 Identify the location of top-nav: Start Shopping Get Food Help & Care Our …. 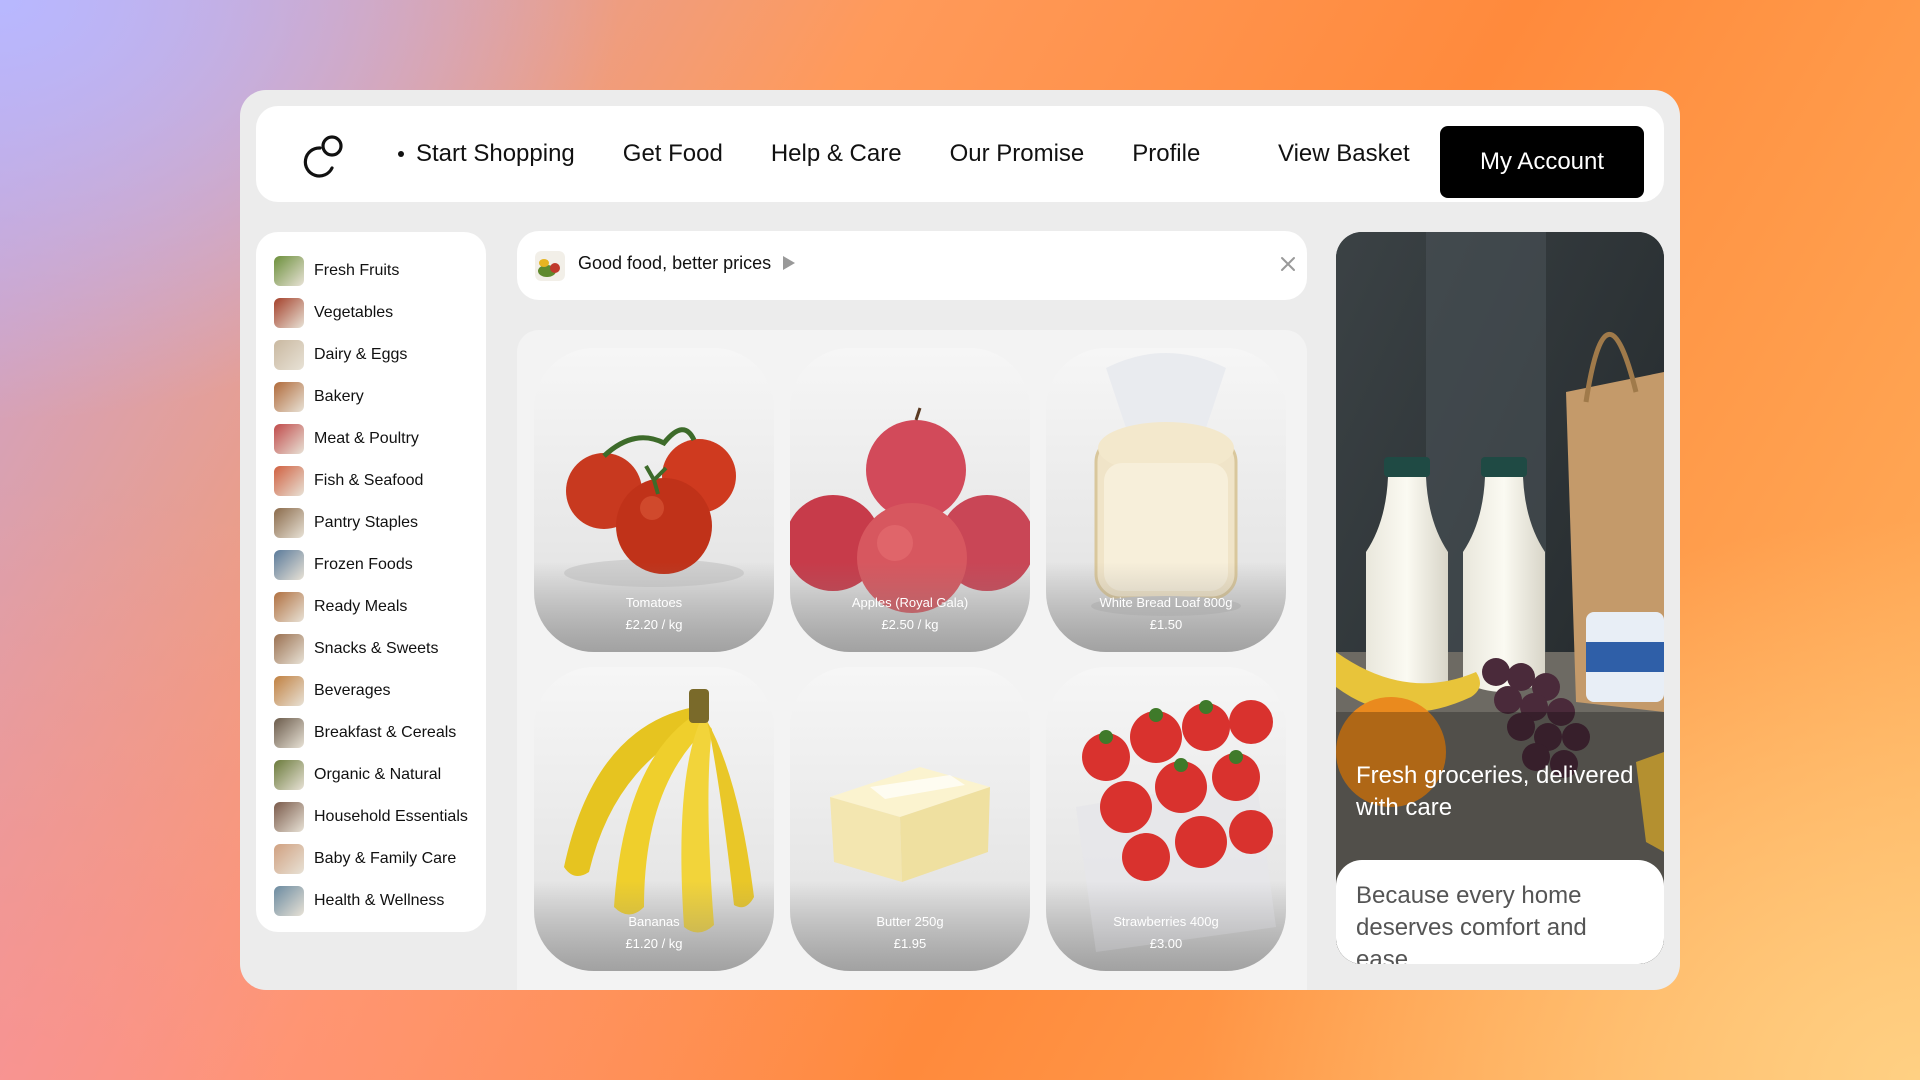
(960, 154).